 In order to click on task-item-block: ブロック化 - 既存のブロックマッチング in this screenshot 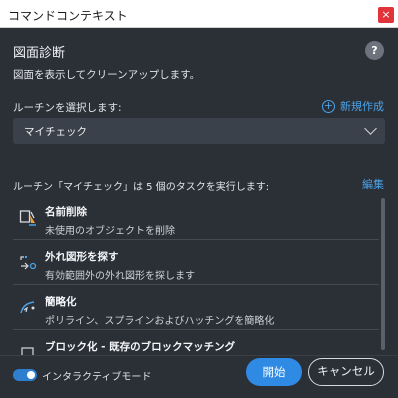, I will do `click(196, 342)`.